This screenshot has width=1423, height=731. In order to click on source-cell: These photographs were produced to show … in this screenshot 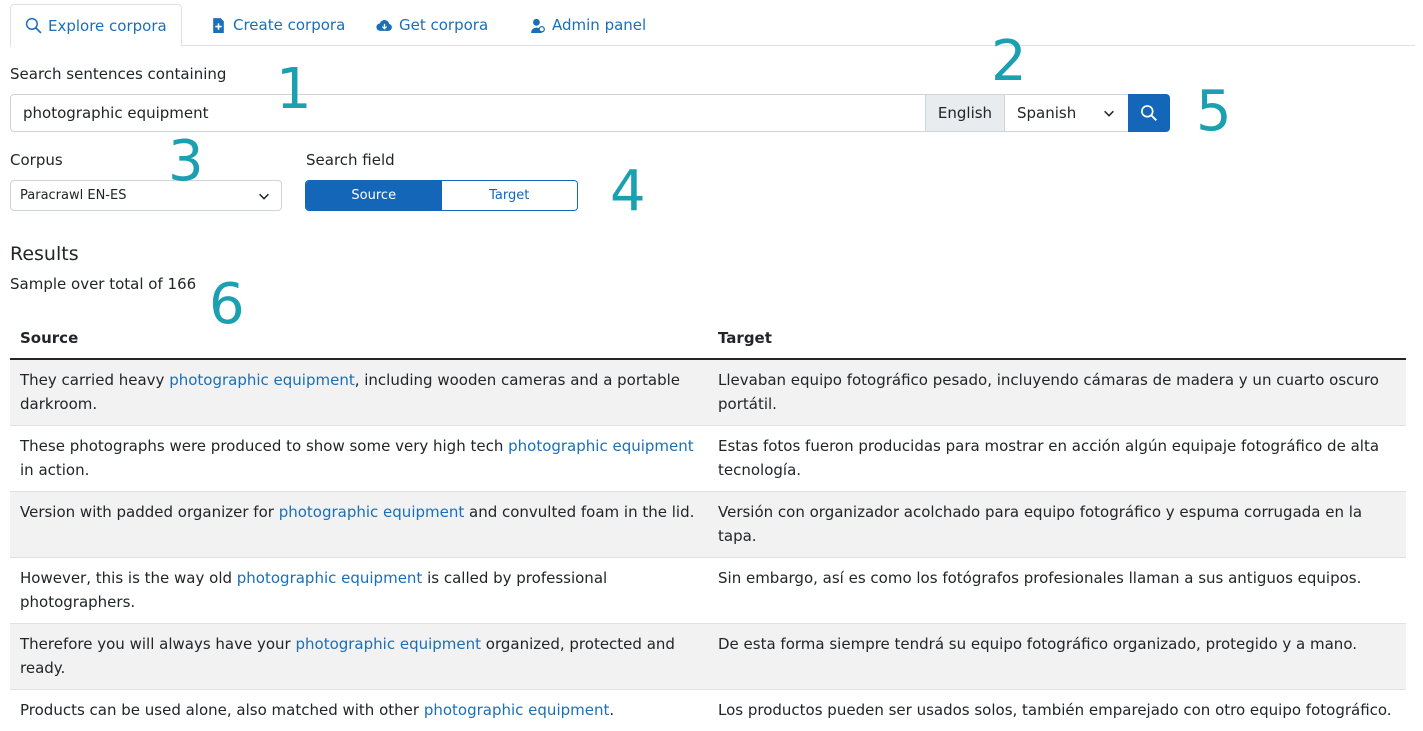, I will do `click(359, 459)`.